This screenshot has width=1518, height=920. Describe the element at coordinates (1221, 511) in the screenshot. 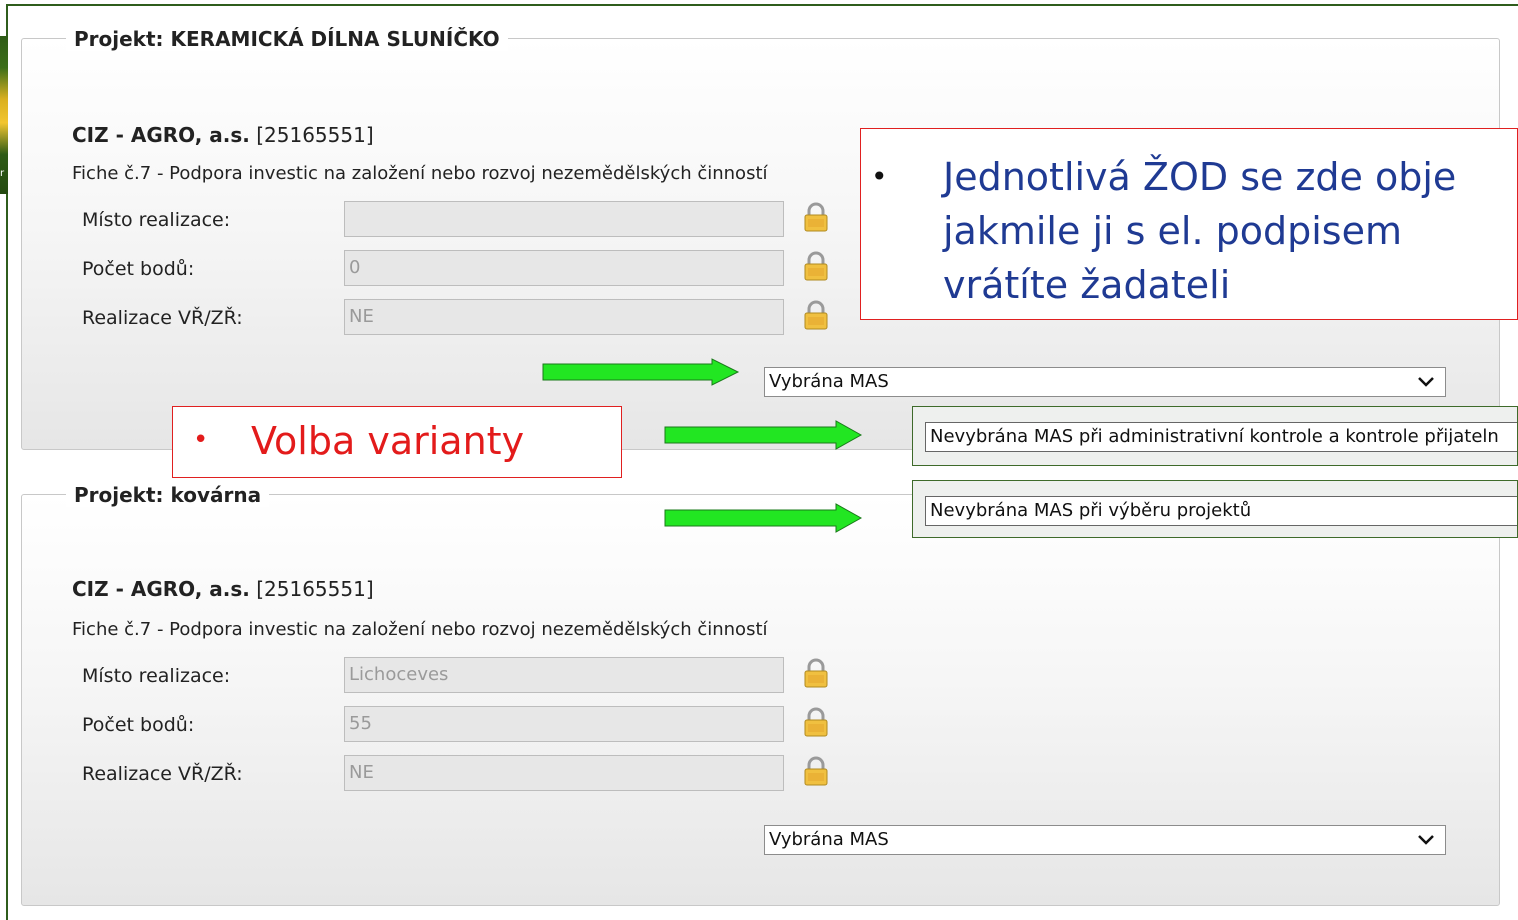

I see `option-variant: Nevybrána MAS při výběru projektů` at that location.